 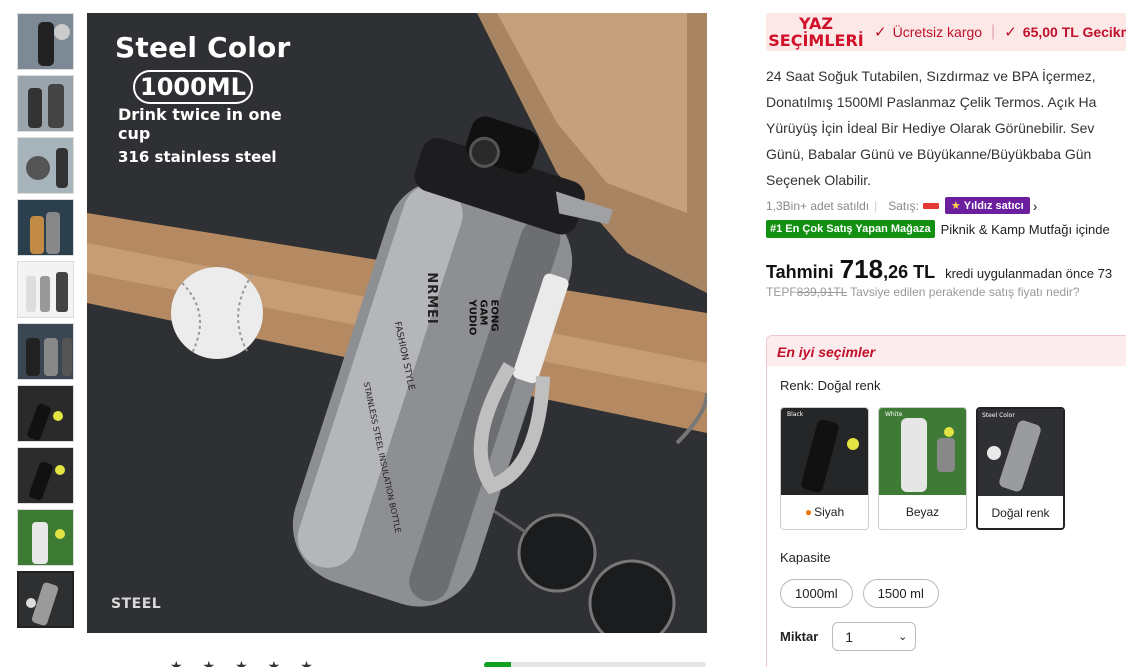 I want to click on price-integer: 718, so click(x=861, y=269).